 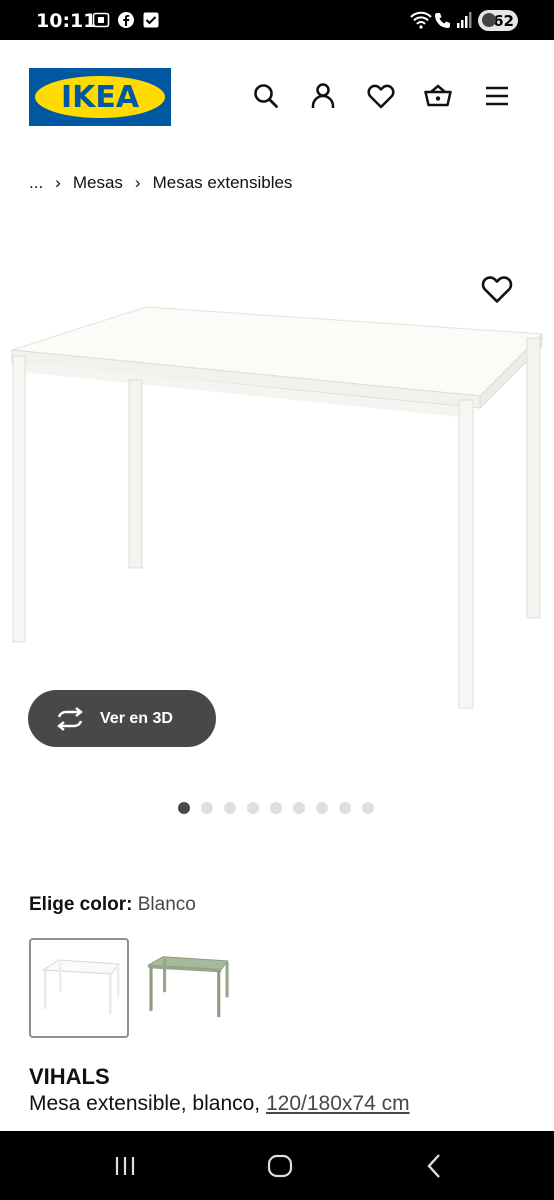 I want to click on user-icon, so click(x=323, y=96).